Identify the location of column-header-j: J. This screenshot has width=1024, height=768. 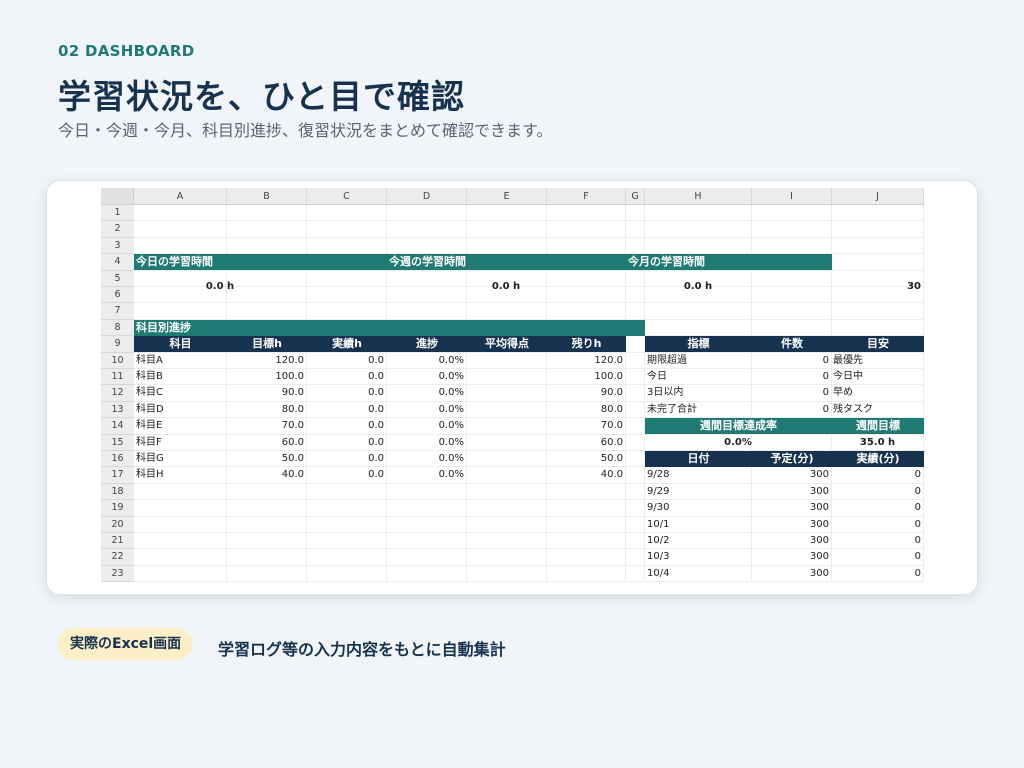
(878, 196).